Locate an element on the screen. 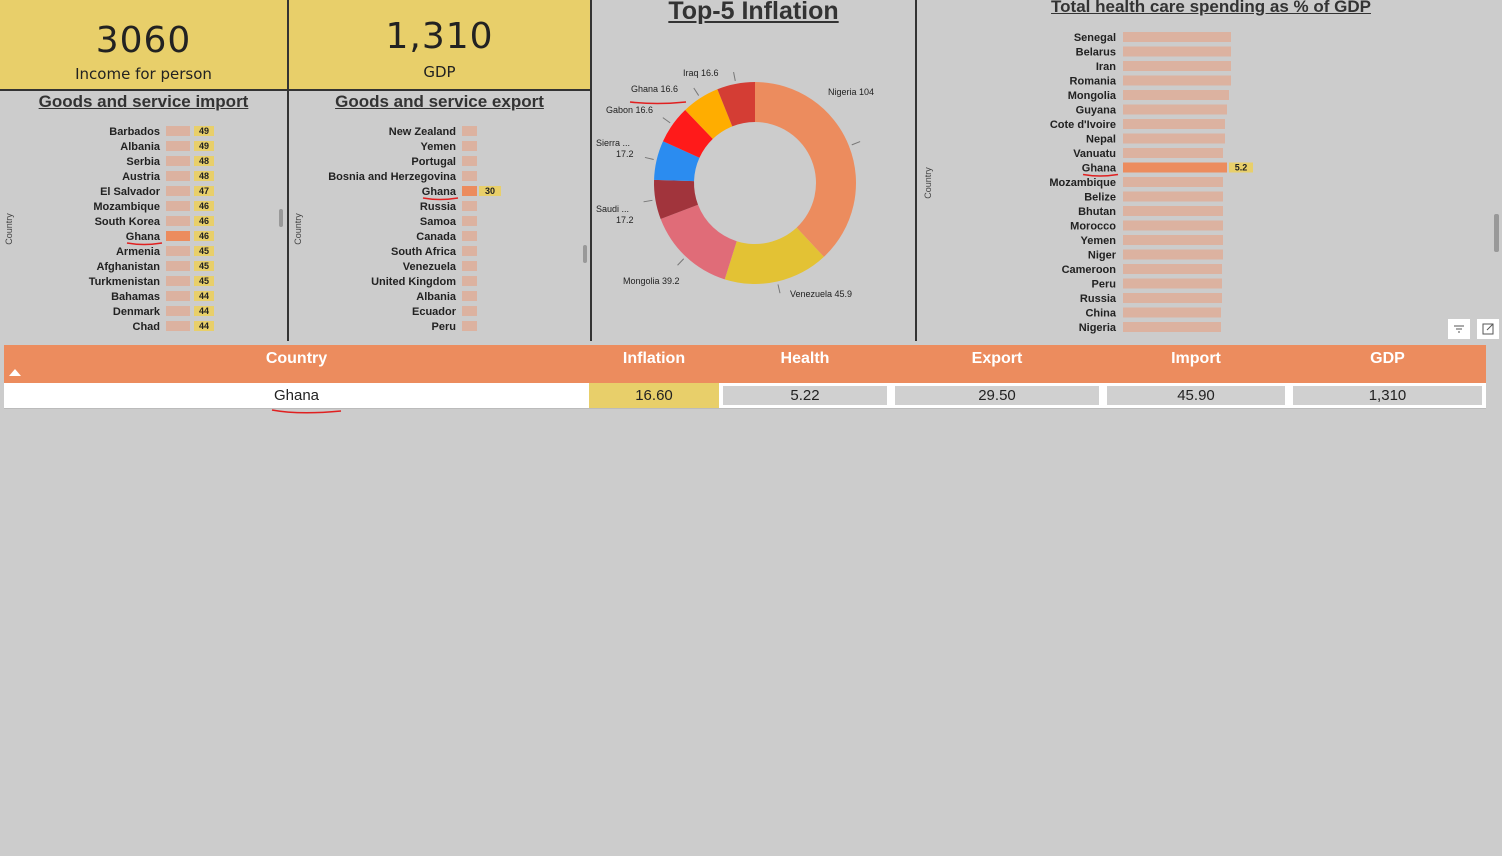 Image resolution: width=1502 pixels, height=856 pixels. category-label: Nigeria is located at coordinates (1098, 328).